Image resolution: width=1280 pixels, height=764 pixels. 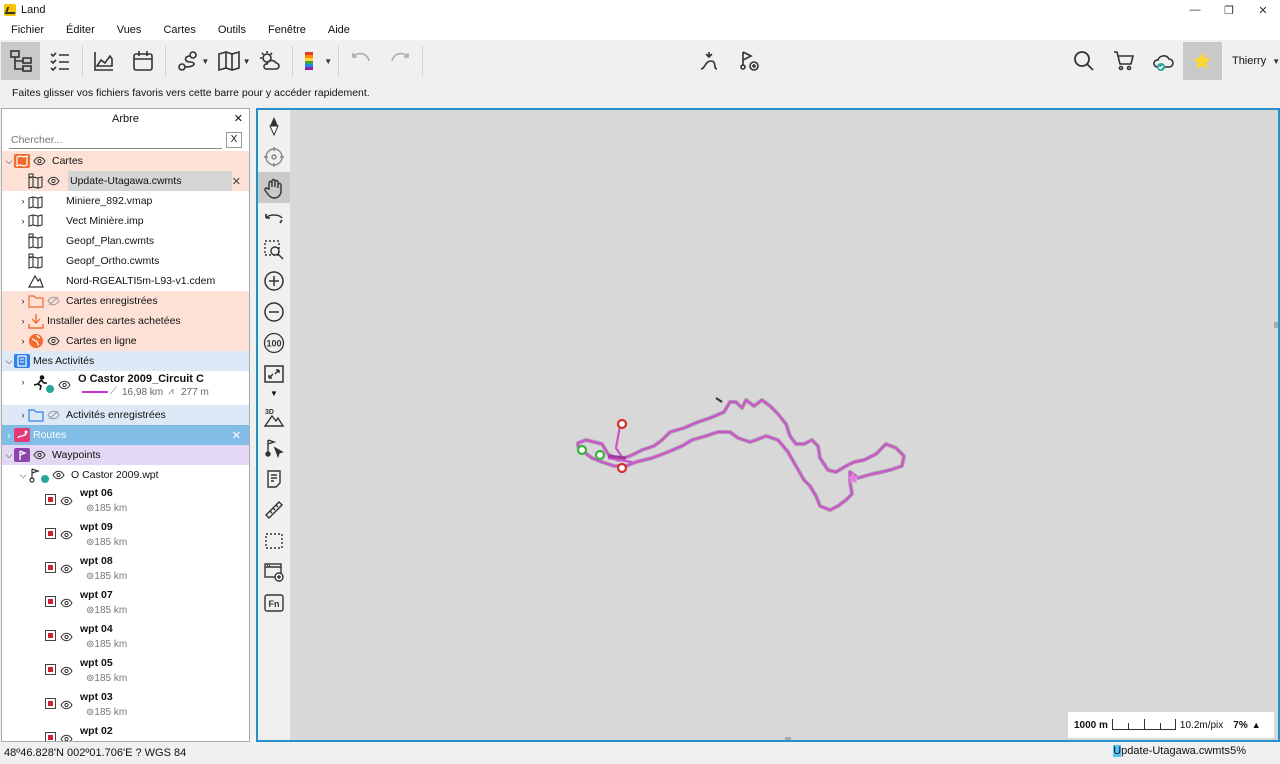 I want to click on select-waypoint-button, so click(x=274, y=447).